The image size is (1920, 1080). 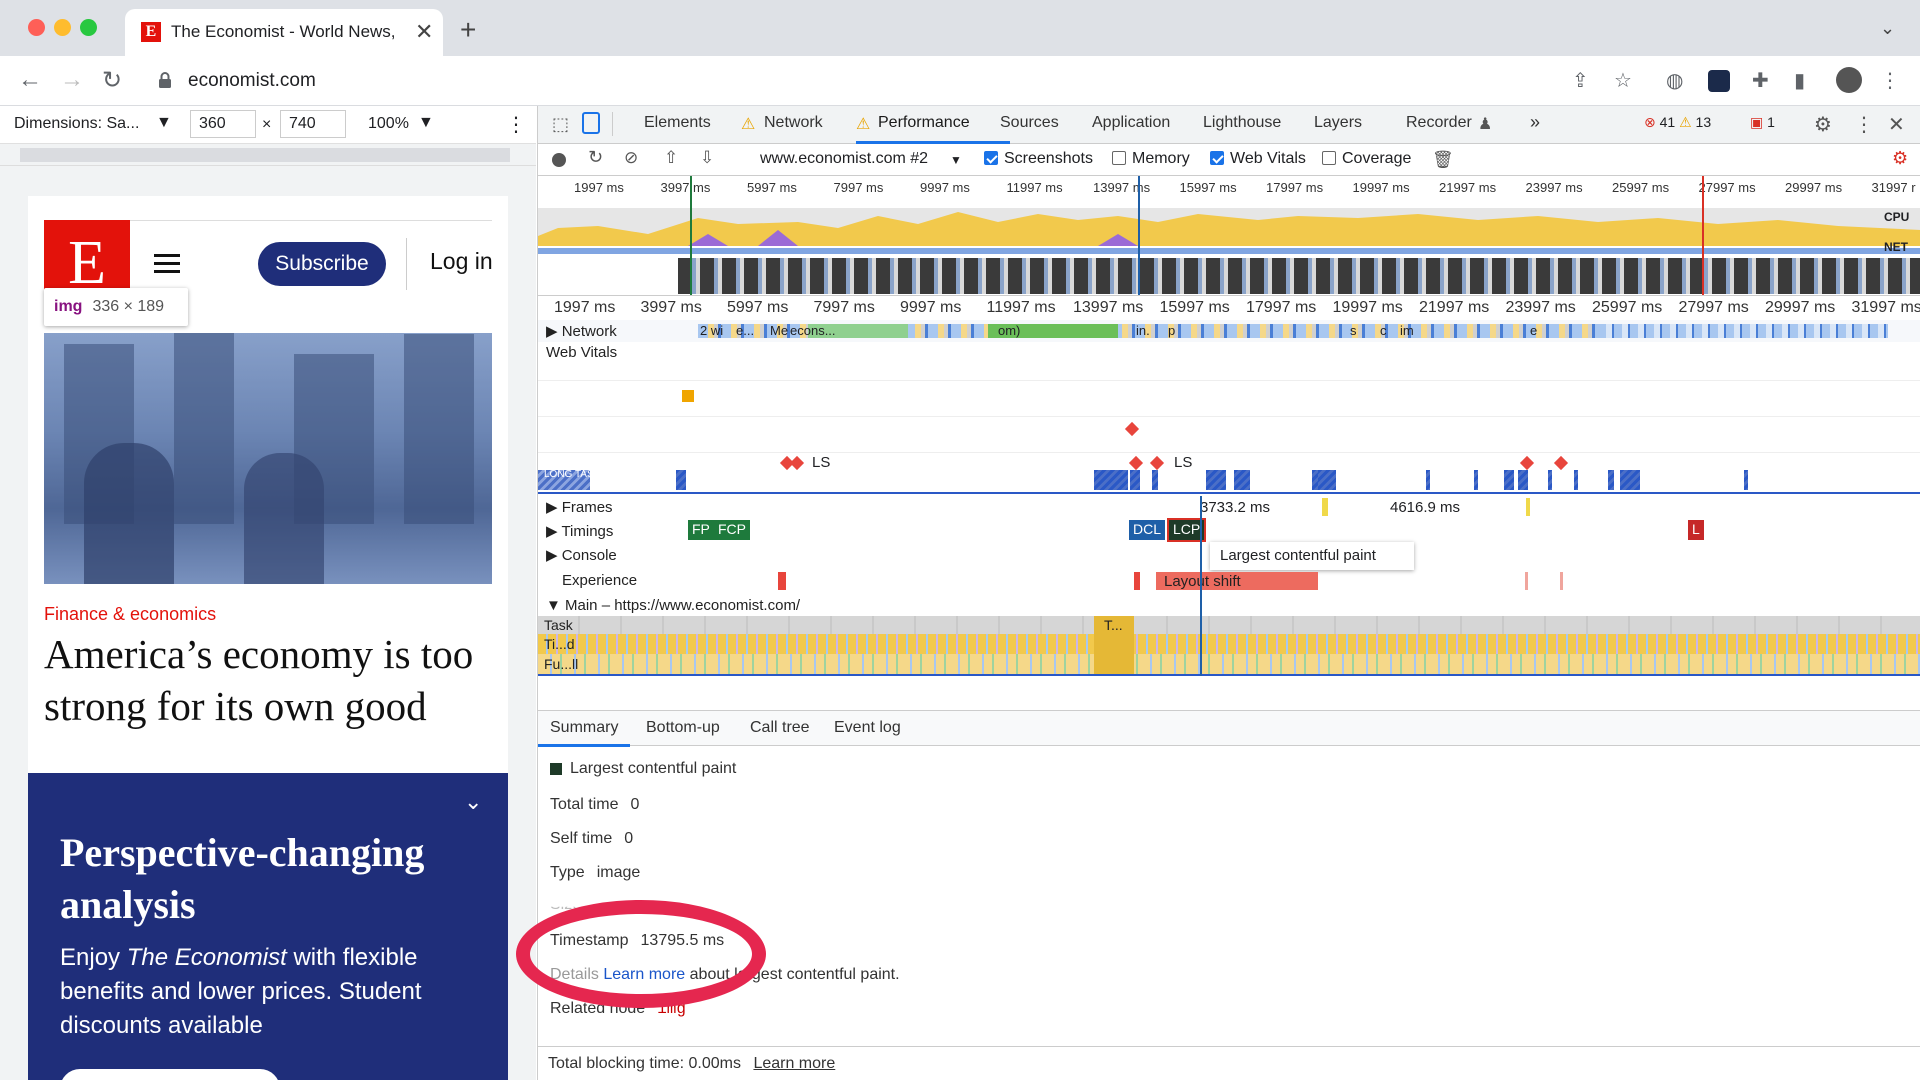 I want to click on bookmark-star-icon: ☆, so click(x=1623, y=80).